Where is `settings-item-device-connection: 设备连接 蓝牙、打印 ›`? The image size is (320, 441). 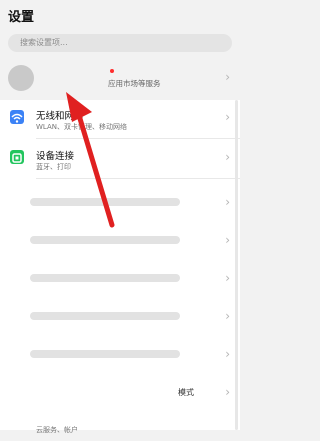 settings-item-device-connection: 设备连接 蓝牙、打印 › is located at coordinates (120, 159).